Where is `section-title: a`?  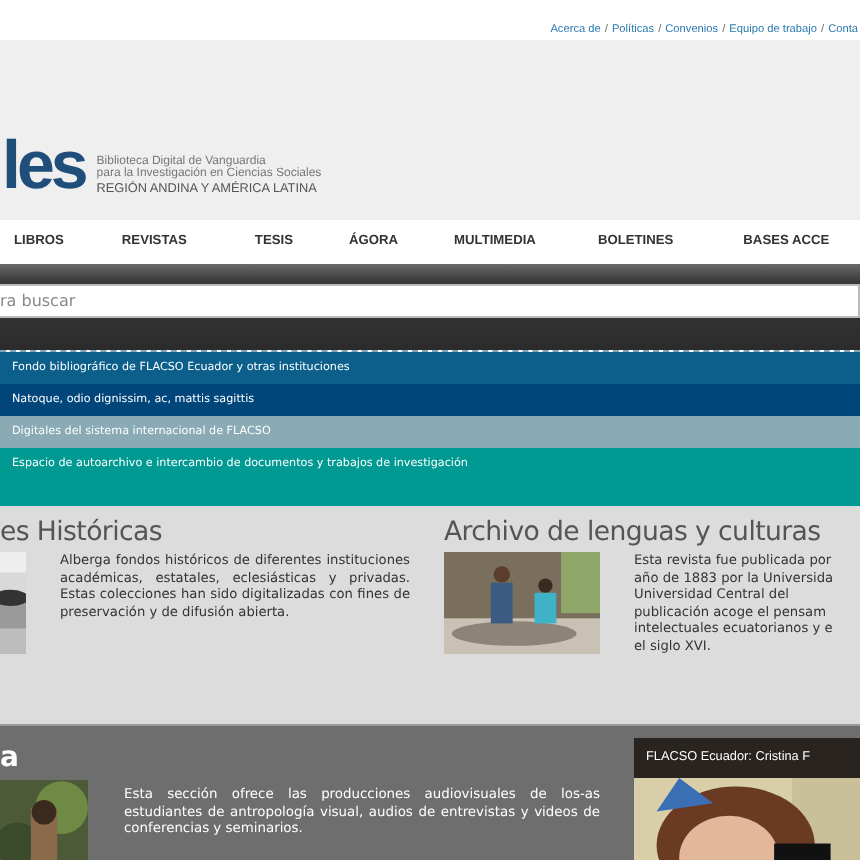
section-title: a is located at coordinates (10, 758).